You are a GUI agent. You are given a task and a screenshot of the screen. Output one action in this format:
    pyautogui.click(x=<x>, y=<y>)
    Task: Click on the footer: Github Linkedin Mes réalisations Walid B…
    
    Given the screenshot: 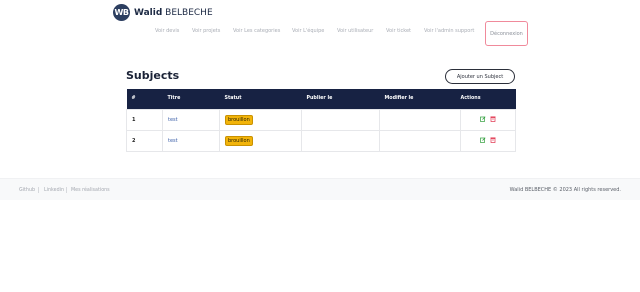 What is the action you would take?
    pyautogui.click(x=320, y=189)
    